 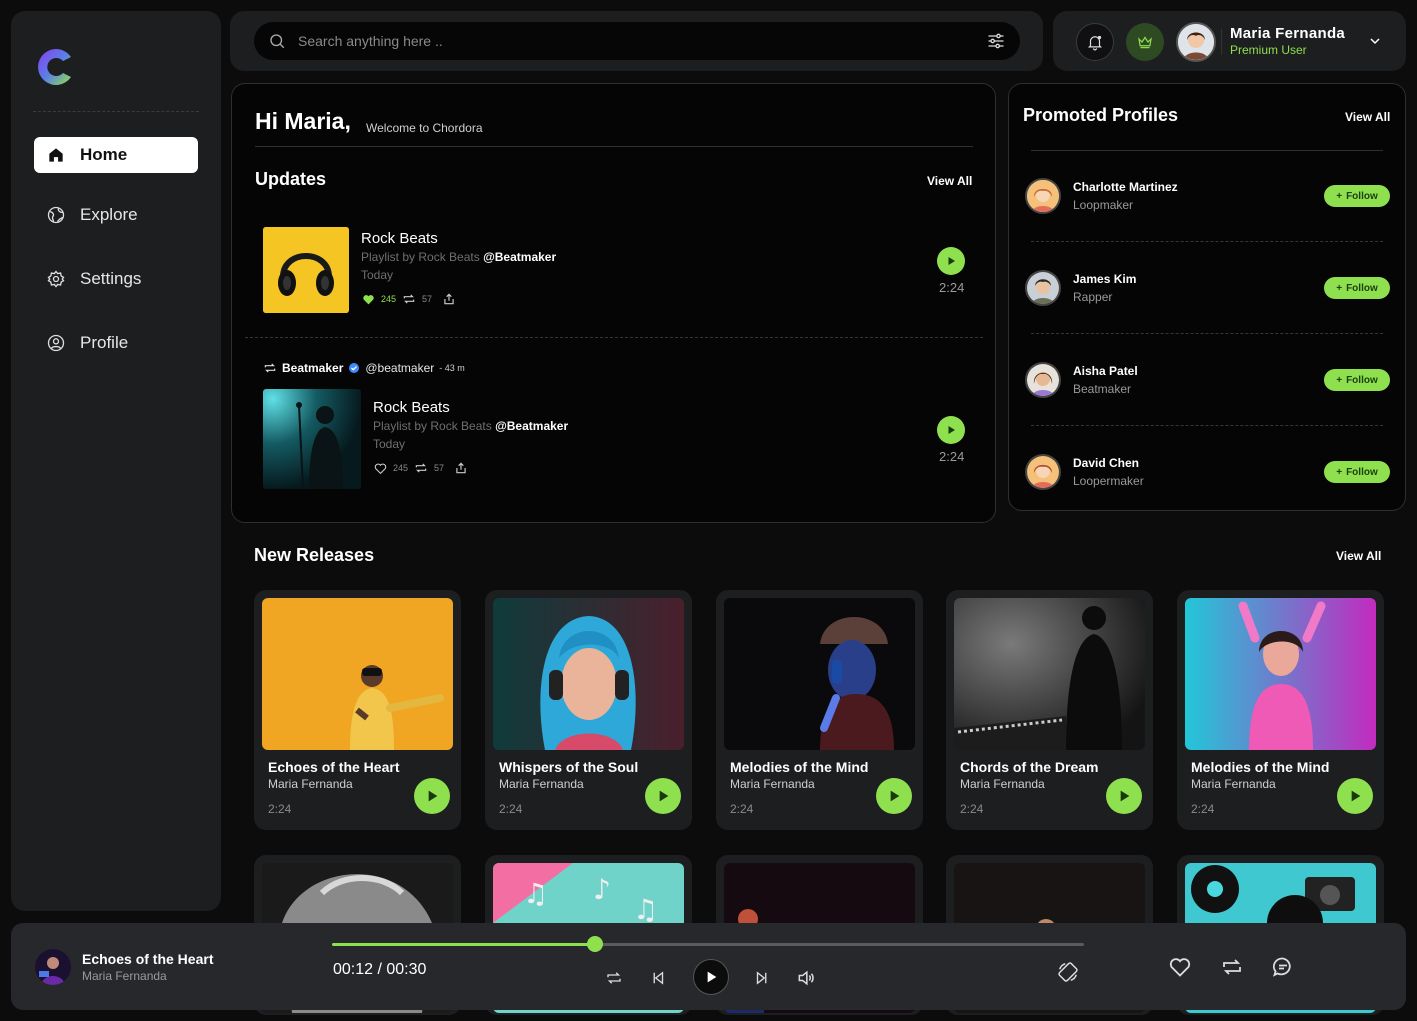 I want to click on profile-name: James Kim, so click(x=1104, y=279).